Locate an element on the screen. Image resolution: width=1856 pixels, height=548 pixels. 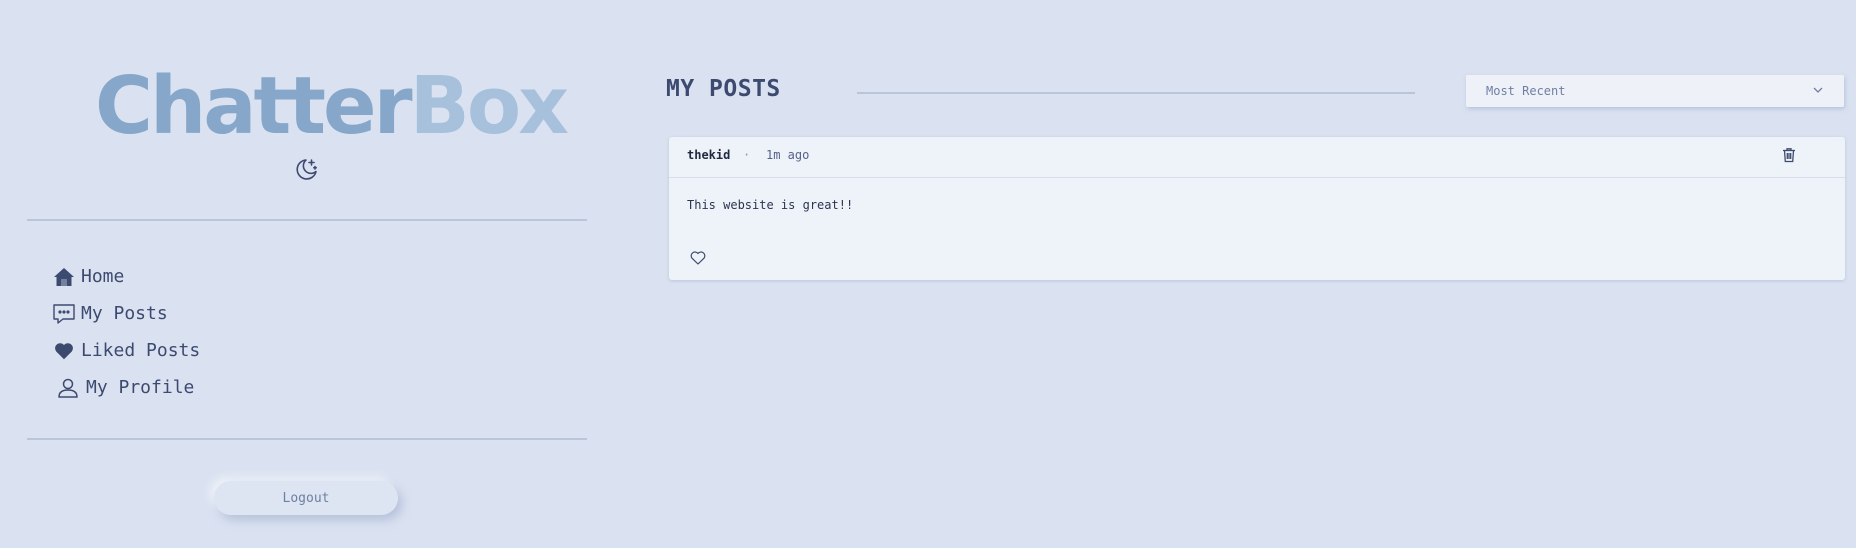
sidebar-item-liked-posts: Liked Posts is located at coordinates (126, 350).